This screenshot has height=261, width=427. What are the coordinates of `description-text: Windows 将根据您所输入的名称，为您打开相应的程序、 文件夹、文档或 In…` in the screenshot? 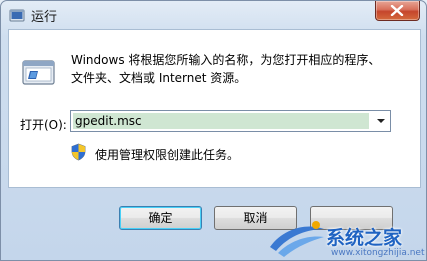 It's located at (225, 69).